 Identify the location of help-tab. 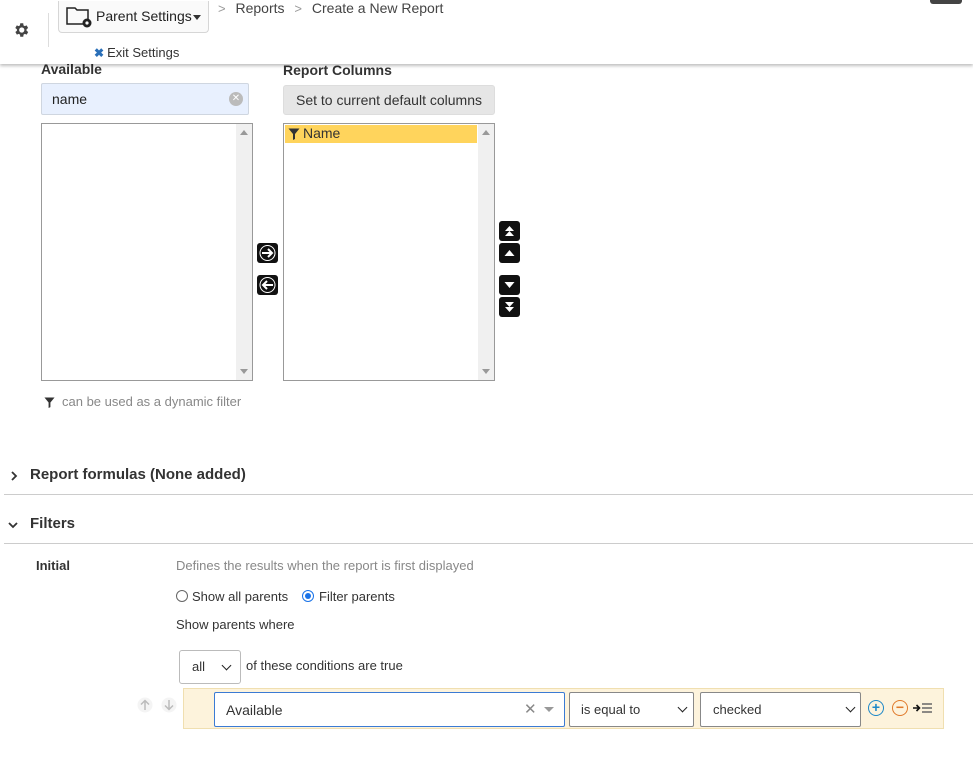
(946, 2).